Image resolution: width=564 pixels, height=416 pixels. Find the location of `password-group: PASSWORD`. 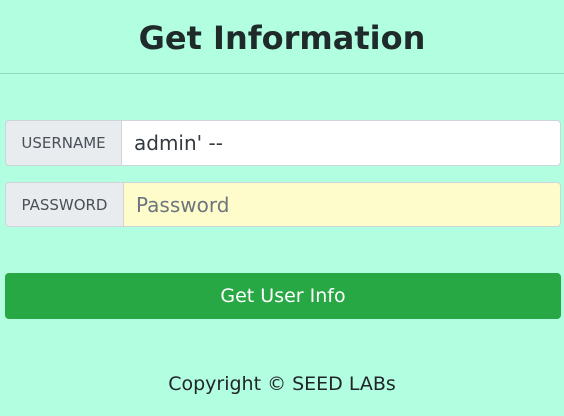

password-group: PASSWORD is located at coordinates (283, 204).